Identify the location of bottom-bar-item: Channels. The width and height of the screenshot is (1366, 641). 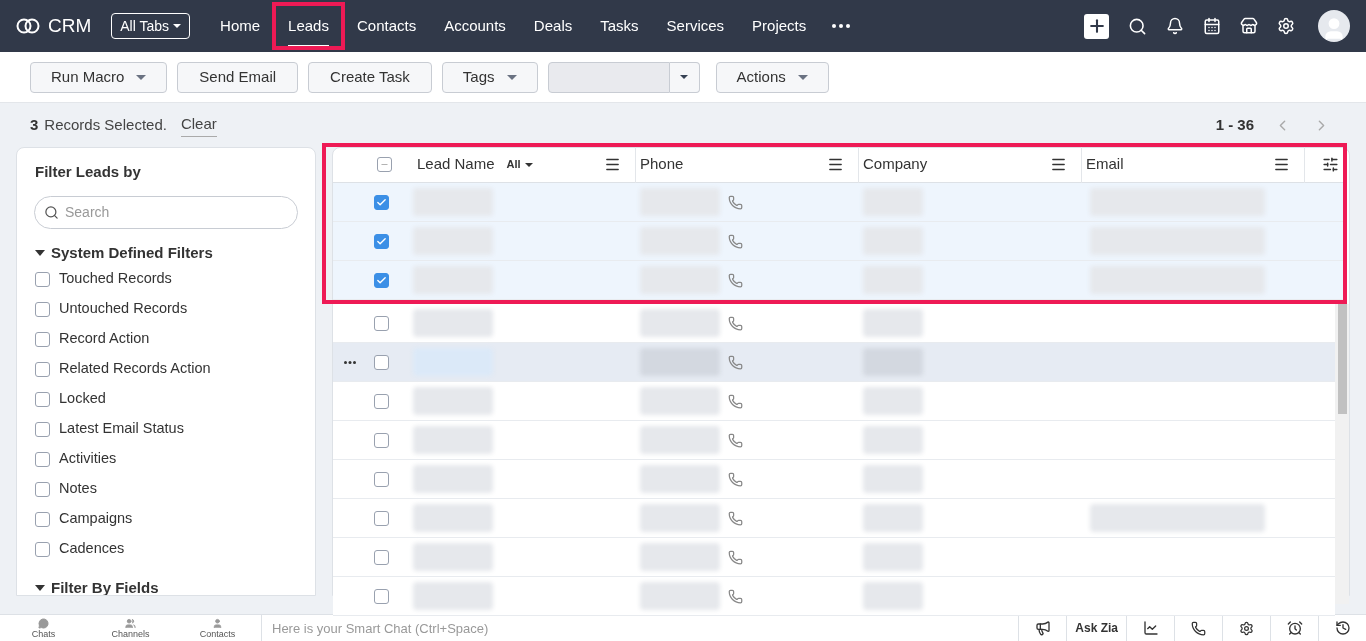
(130, 627).